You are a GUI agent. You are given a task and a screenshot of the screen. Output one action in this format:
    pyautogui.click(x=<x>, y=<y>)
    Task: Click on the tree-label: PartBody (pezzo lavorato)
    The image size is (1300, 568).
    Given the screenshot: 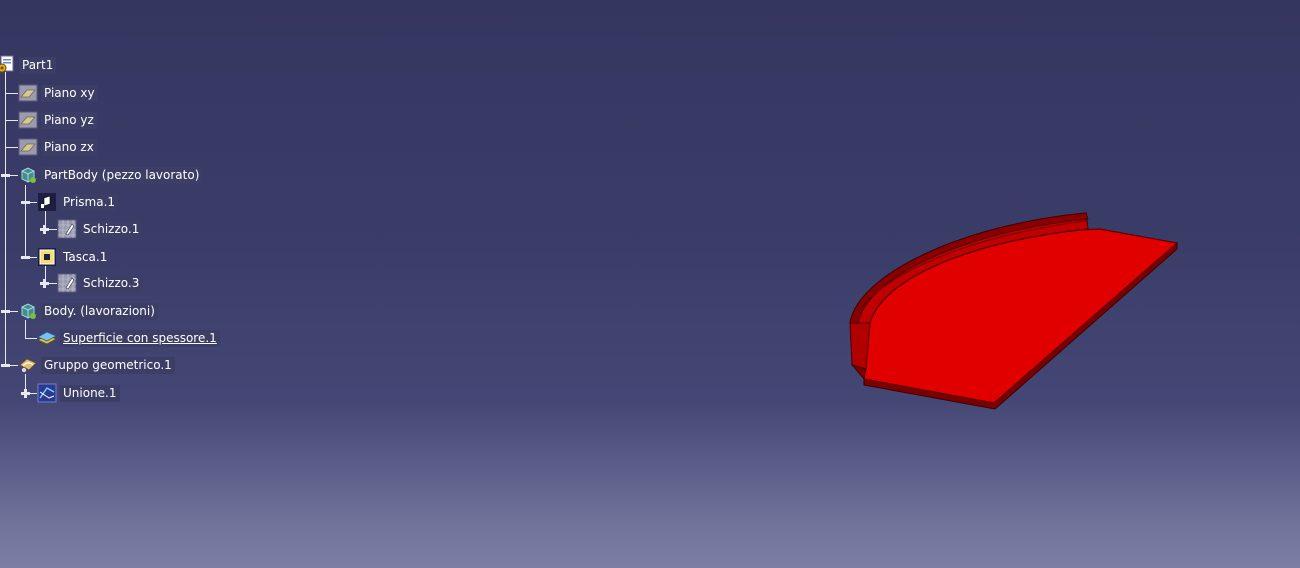 What is the action you would take?
    pyautogui.click(x=122, y=175)
    